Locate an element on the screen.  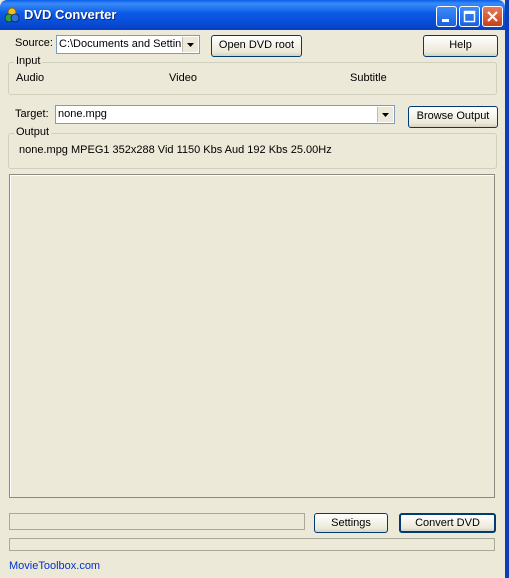
video-label: Video is located at coordinates (183, 78).